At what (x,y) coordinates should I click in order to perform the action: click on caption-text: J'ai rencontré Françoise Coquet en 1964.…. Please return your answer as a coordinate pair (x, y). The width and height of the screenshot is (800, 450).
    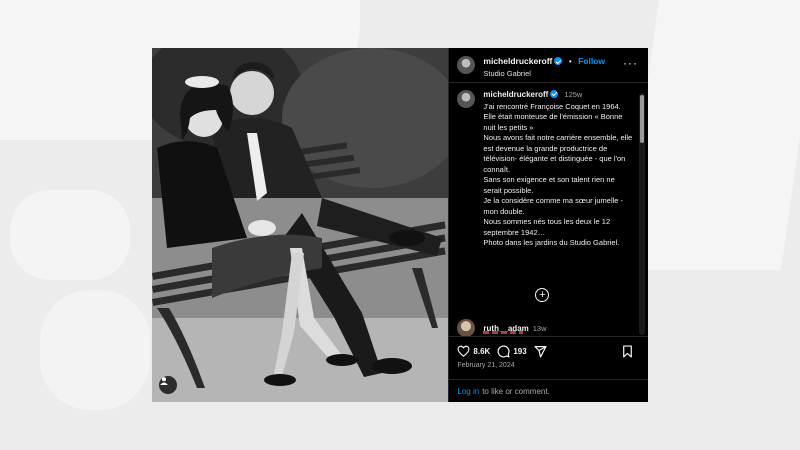
    Looking at the image, I should click on (558, 174).